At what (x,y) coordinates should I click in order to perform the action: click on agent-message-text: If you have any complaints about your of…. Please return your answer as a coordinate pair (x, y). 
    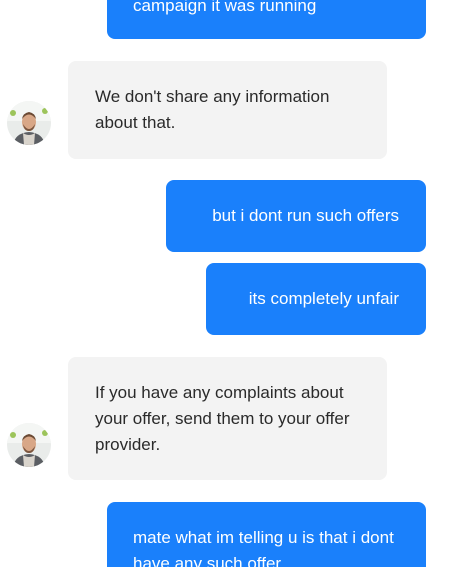
    Looking at the image, I should click on (222, 418).